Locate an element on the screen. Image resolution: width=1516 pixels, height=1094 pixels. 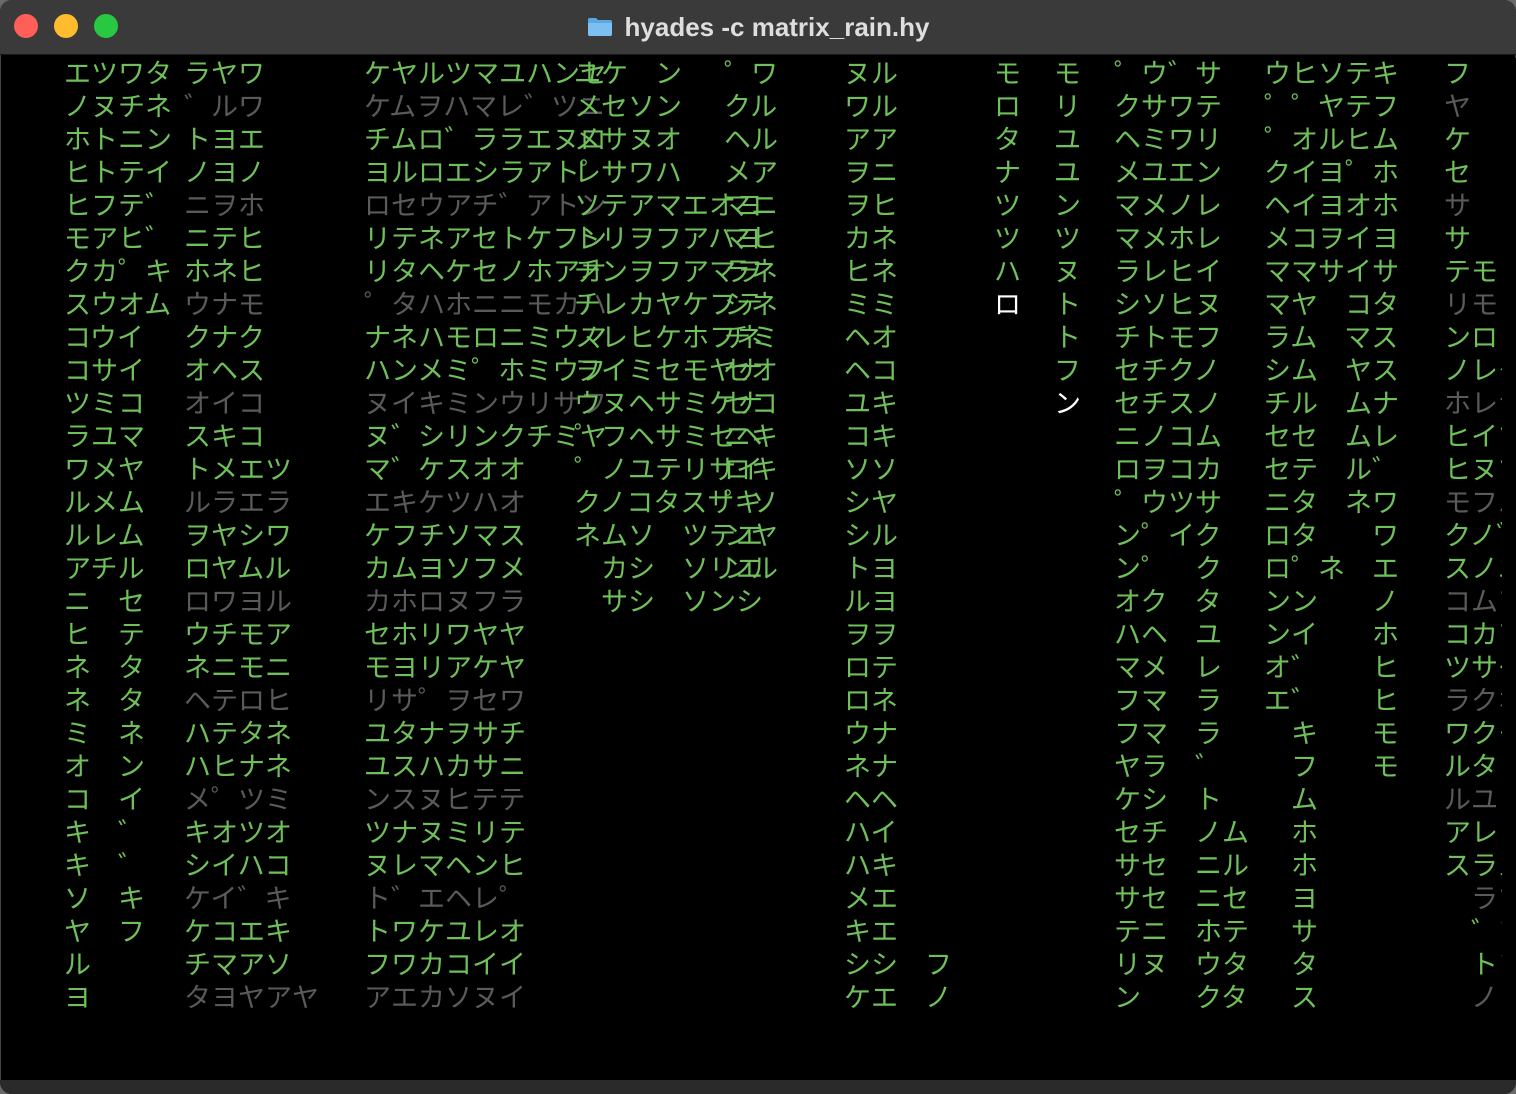
rain-line: ヒフテ゛ is located at coordinates (118, 206).